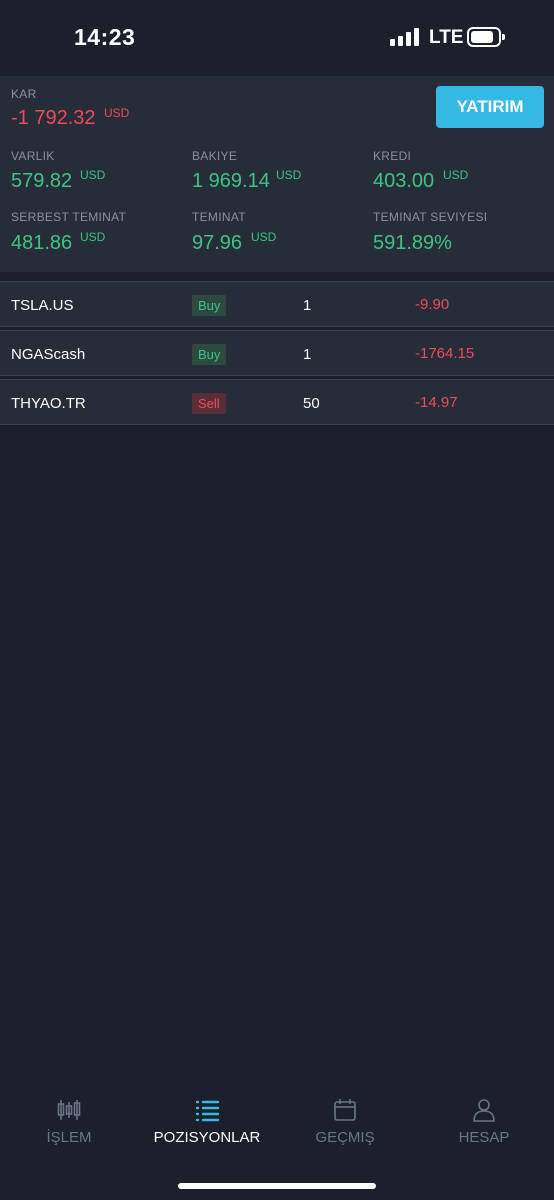 The width and height of the screenshot is (554, 1200). What do you see at coordinates (69, 217) in the screenshot?
I see `free-margin-label: SERBEST TEMINAT` at bounding box center [69, 217].